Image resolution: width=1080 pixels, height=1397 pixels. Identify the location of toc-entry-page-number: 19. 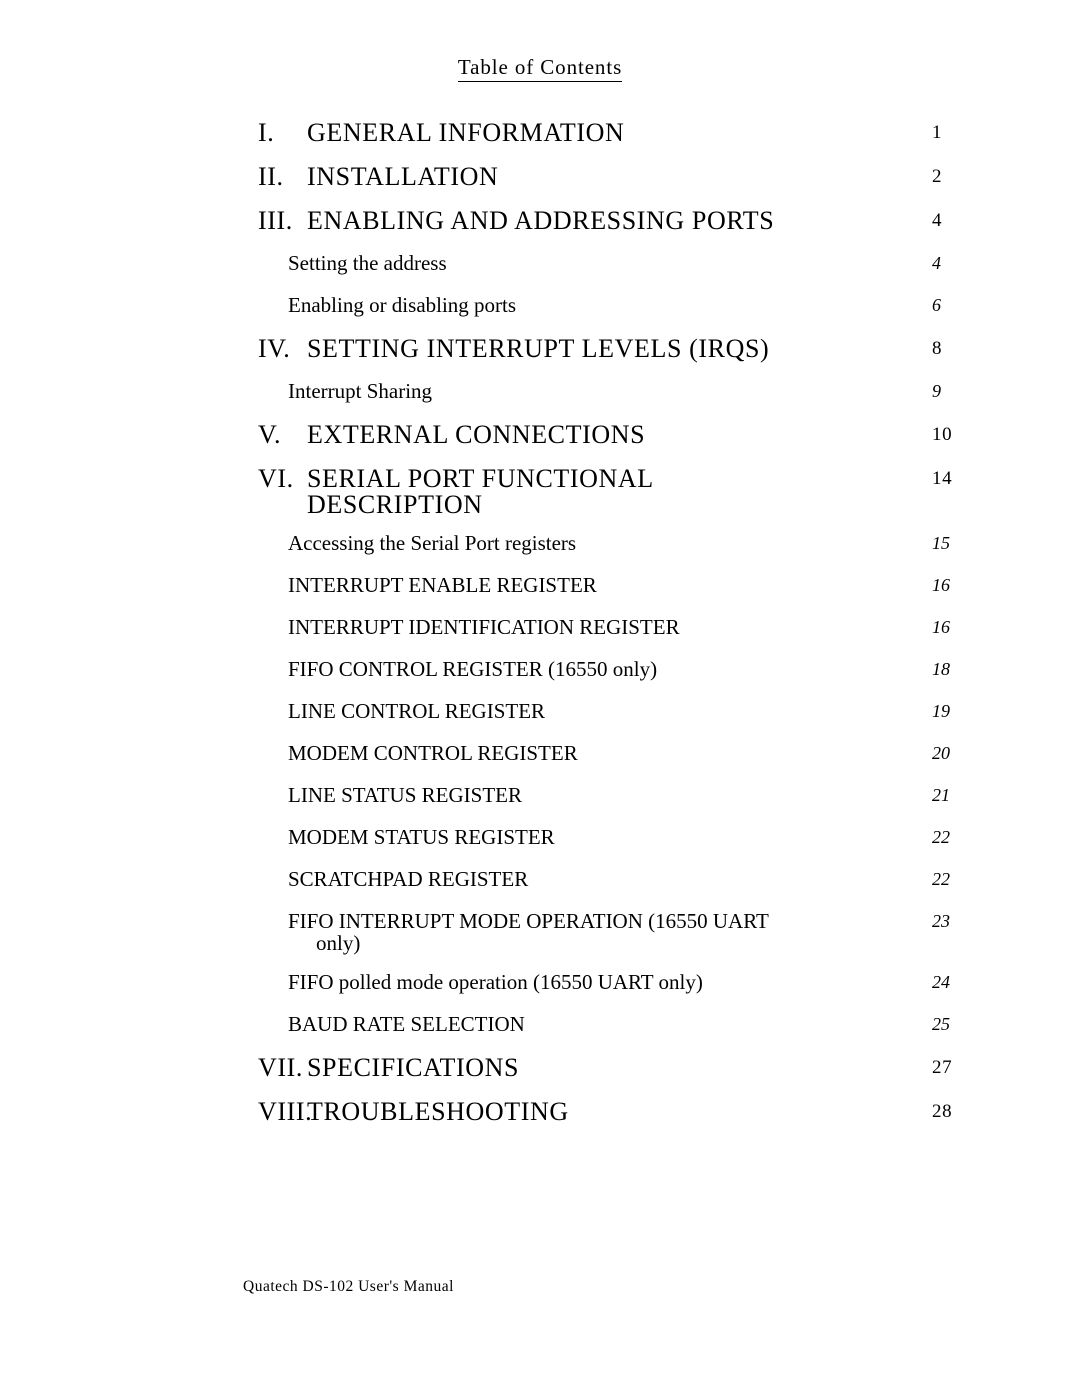
(941, 711).